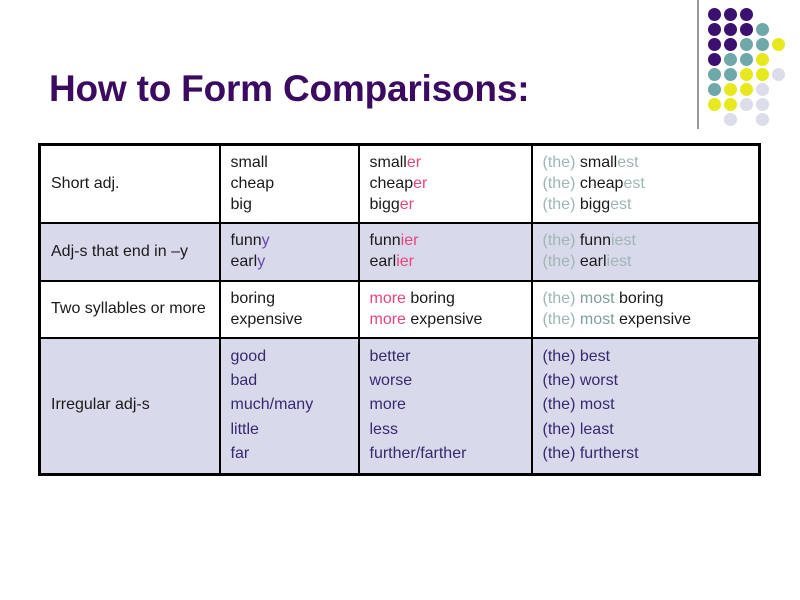 This screenshot has height=600, width=800. Describe the element at coordinates (129, 309) in the screenshot. I see `rule-label-two-syllables: Two syllables or more` at that location.